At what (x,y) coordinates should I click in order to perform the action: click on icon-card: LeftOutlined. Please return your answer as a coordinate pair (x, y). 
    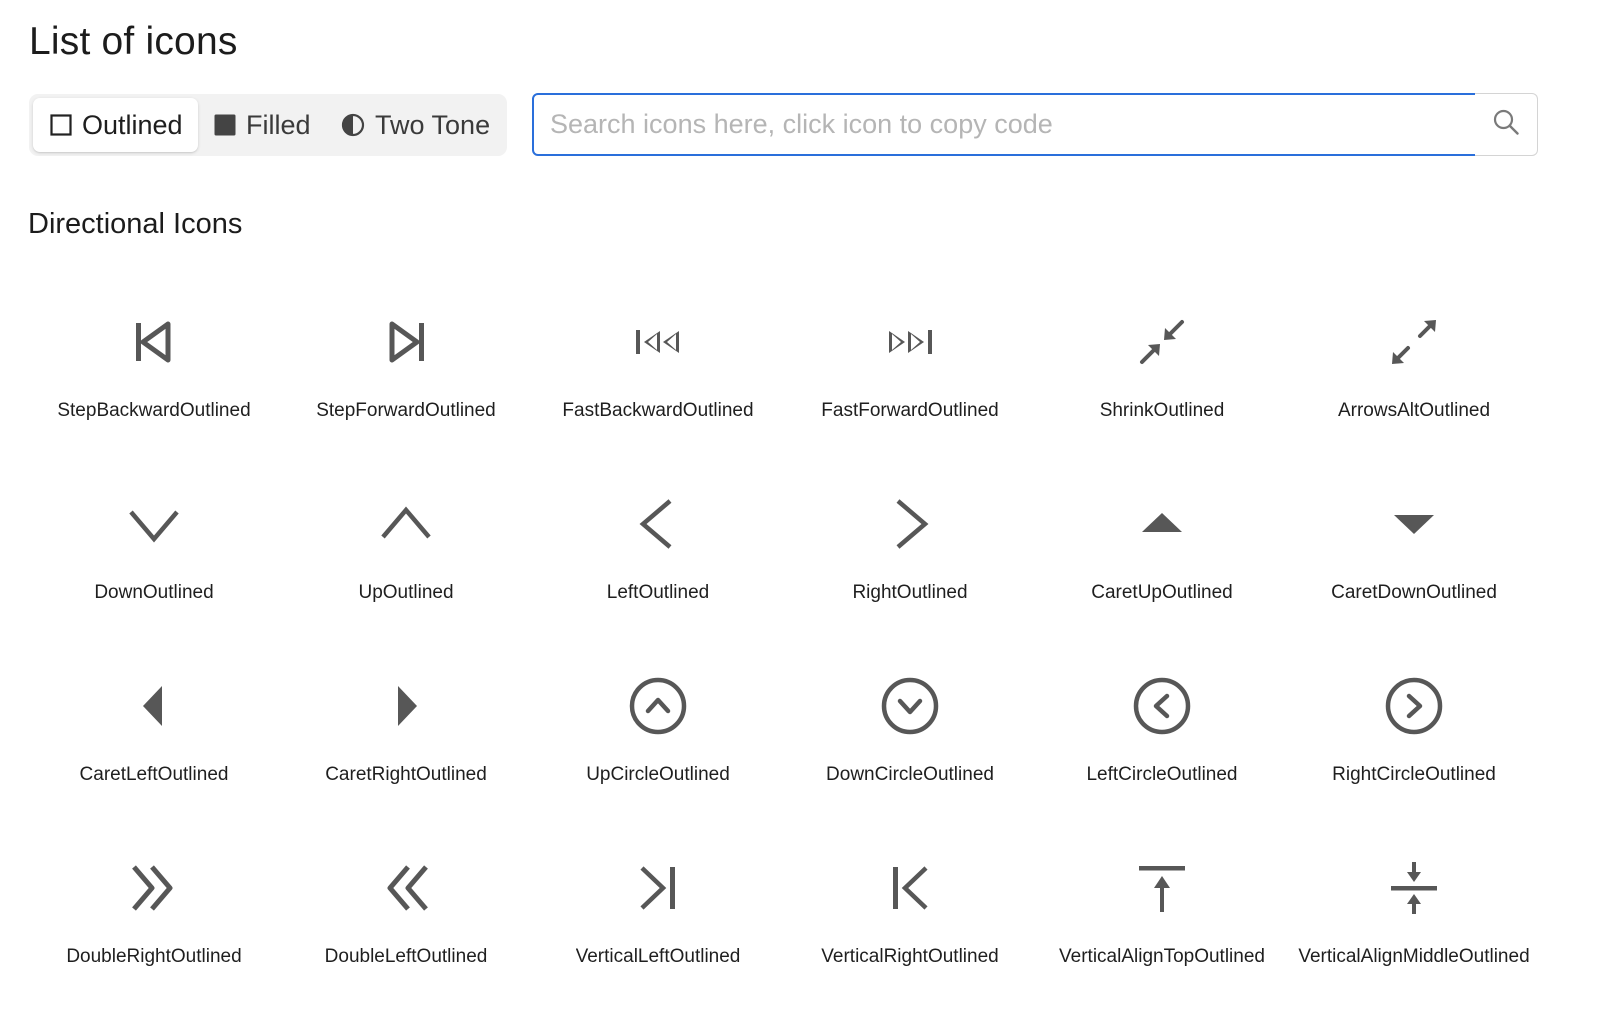
    Looking at the image, I should click on (658, 555).